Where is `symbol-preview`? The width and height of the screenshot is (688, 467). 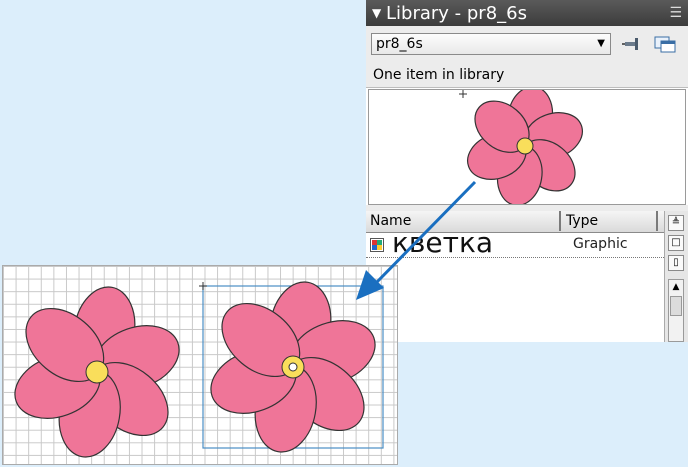
symbol-preview is located at coordinates (527, 146).